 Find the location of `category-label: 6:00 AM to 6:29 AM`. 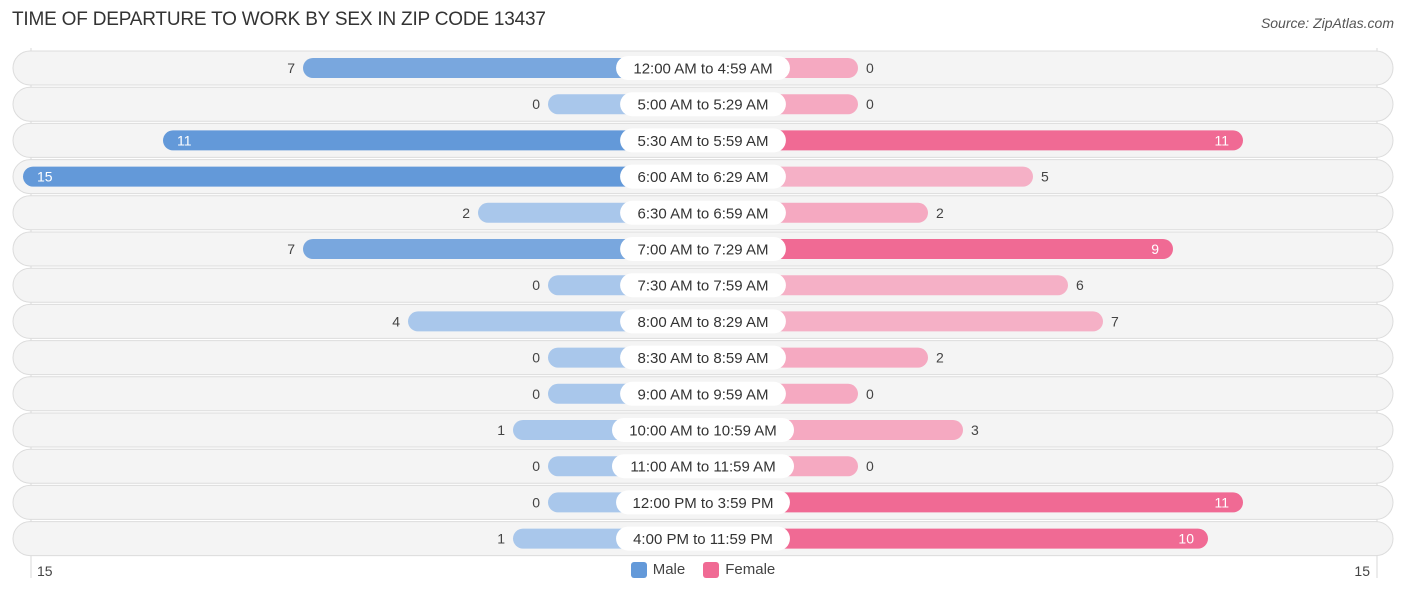

category-label: 6:00 AM to 6:29 AM is located at coordinates (703, 177).